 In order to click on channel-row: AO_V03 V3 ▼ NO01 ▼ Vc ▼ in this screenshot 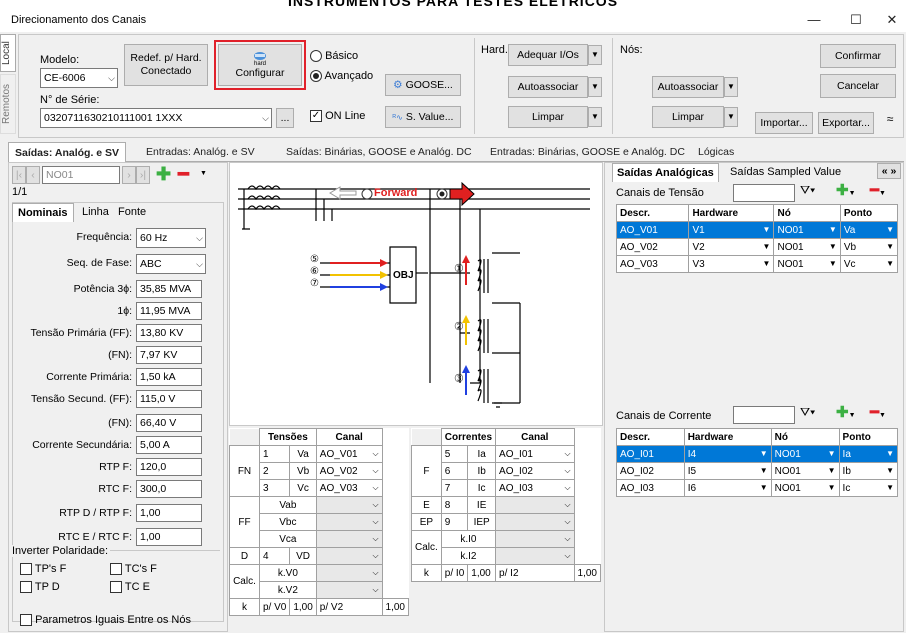, I will do `click(757, 264)`.